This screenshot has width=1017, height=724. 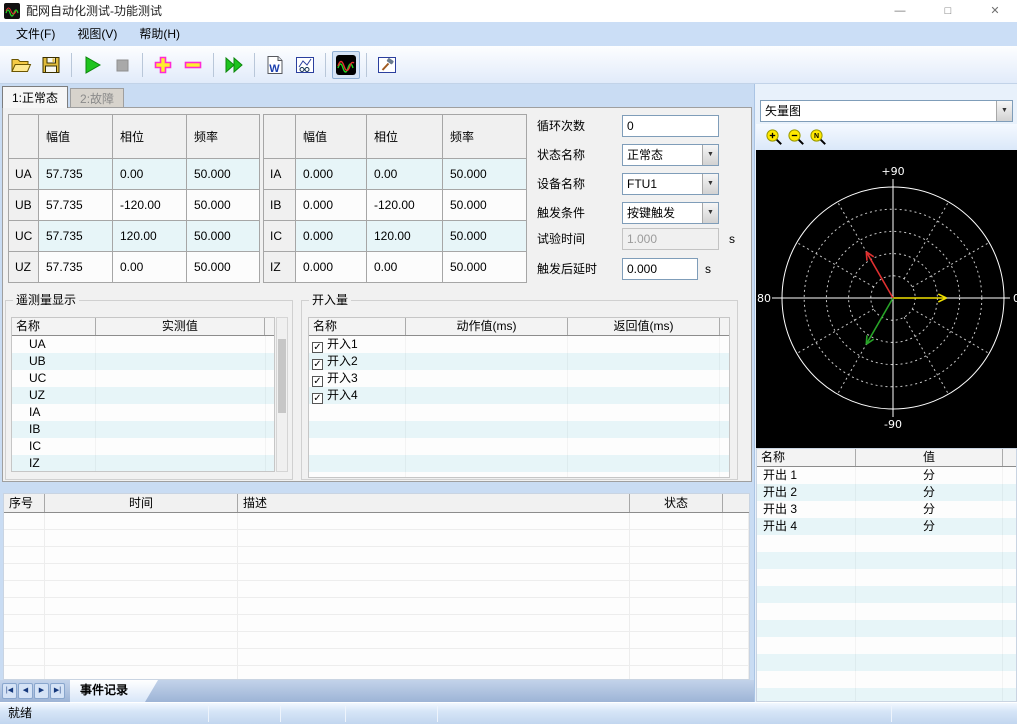 What do you see at coordinates (395, 136) in the screenshot?
I see `header-row: 幅值 相位 频率` at bounding box center [395, 136].